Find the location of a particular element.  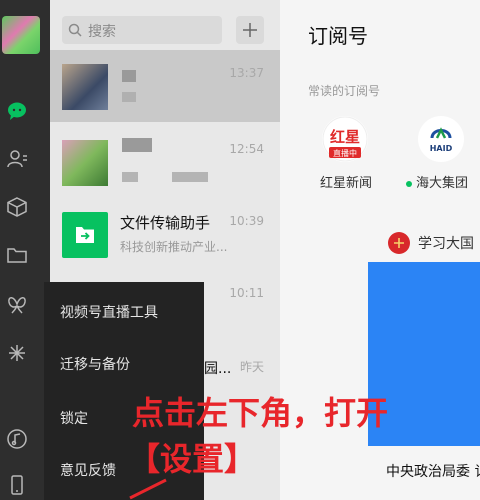

hongxing-logo-mark: 红星 直播中 is located at coordinates (345, 139).